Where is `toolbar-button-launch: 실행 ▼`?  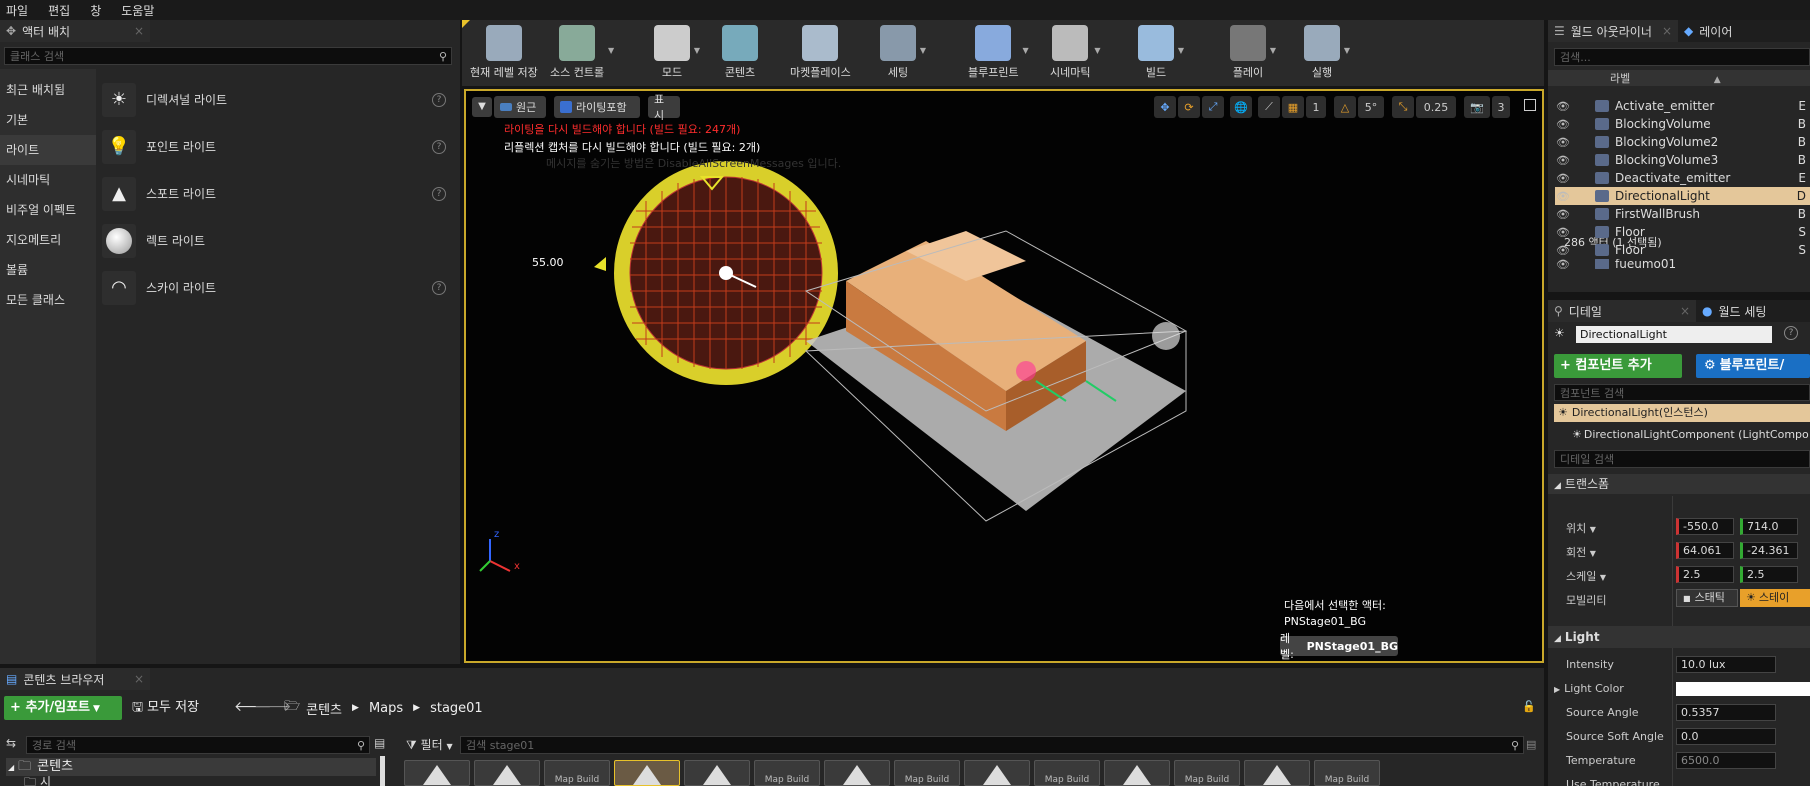
toolbar-button-launch: 실행 ▼ is located at coordinates (1327, 53).